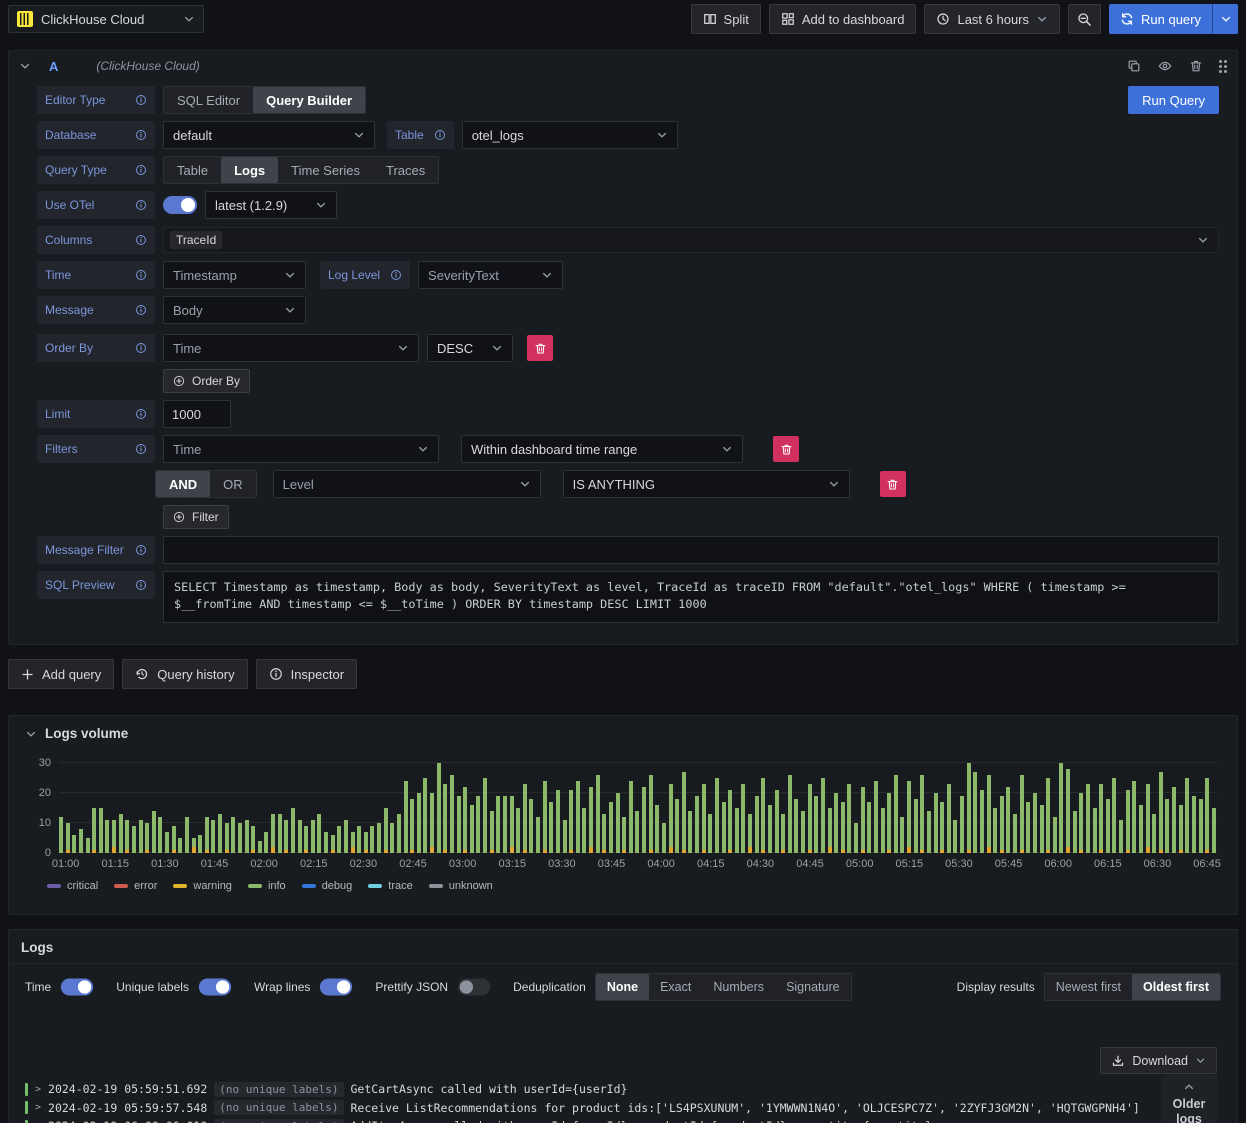 Image resolution: width=1246 pixels, height=1123 pixels. I want to click on drag-handle-icon, so click(1223, 66).